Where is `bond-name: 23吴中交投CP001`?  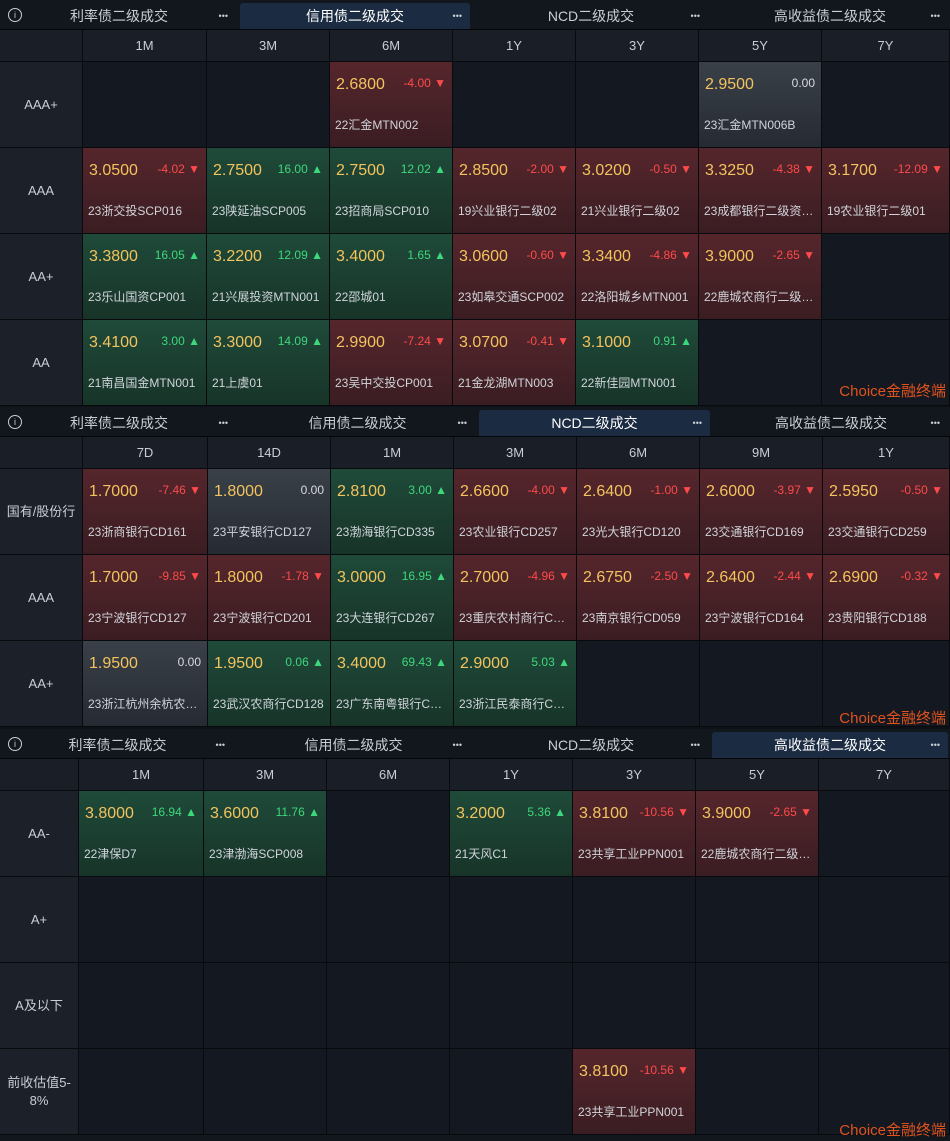
bond-name: 23吴中交投CP001 is located at coordinates (391, 382).